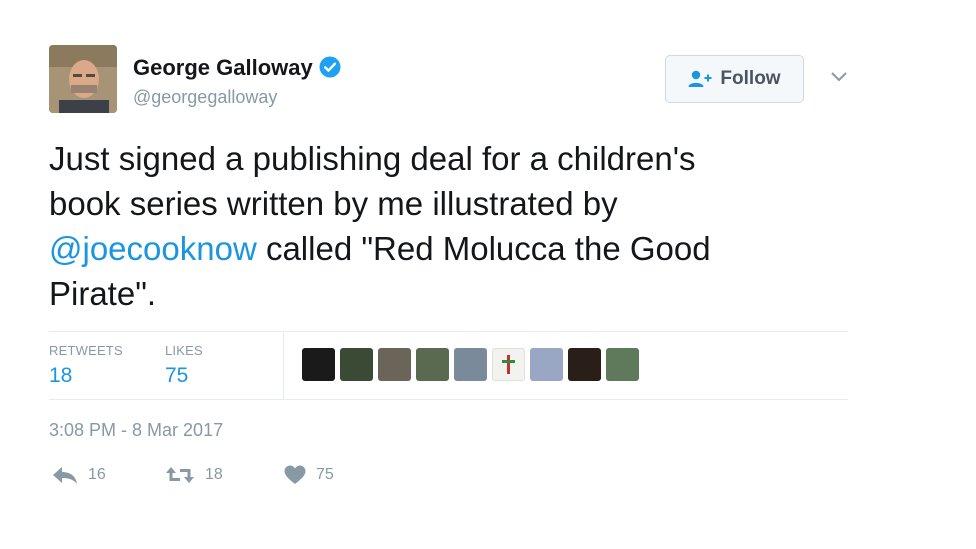 This screenshot has height=549, width=976. What do you see at coordinates (103, 293) in the screenshot?
I see `tweet-line-4: Pirate".` at bounding box center [103, 293].